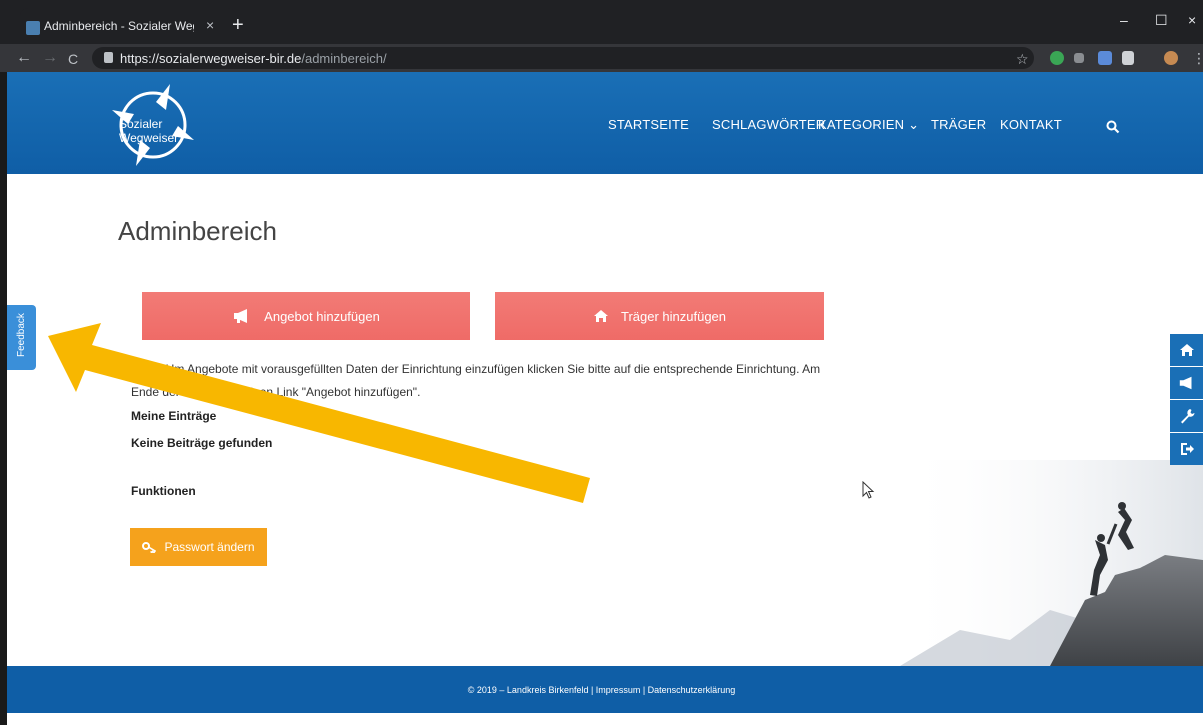 Image resolution: width=1203 pixels, height=725 pixels. Describe the element at coordinates (202, 443) in the screenshot. I see `keine-beitraege-text: Keine Beiträge gefunden` at that location.